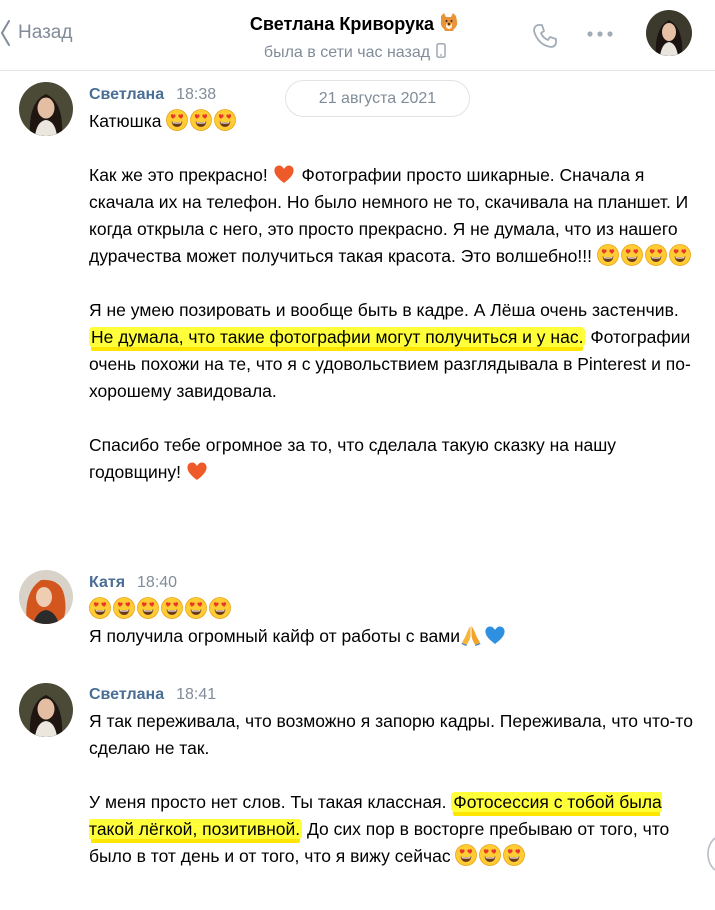 The width and height of the screenshot is (715, 910). I want to click on message-header: Светлана 18:41, so click(152, 695).